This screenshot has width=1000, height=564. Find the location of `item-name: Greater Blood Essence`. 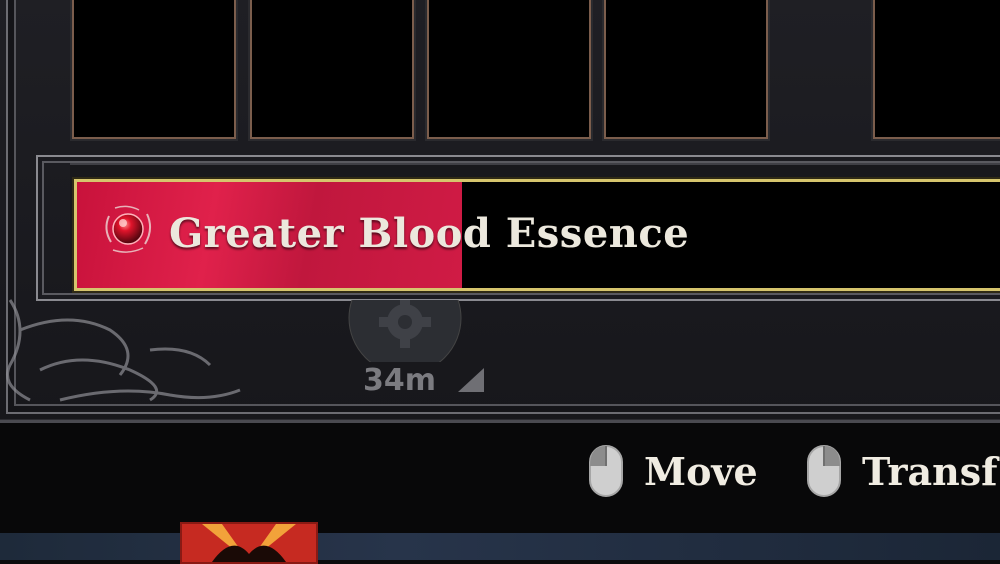

item-name: Greater Blood Essence is located at coordinates (429, 233).